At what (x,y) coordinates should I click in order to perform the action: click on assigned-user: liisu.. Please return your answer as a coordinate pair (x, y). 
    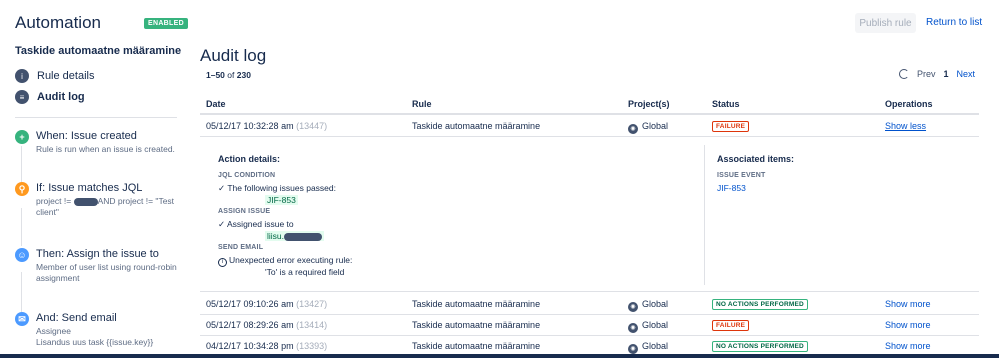
    Looking at the image, I should click on (295, 236).